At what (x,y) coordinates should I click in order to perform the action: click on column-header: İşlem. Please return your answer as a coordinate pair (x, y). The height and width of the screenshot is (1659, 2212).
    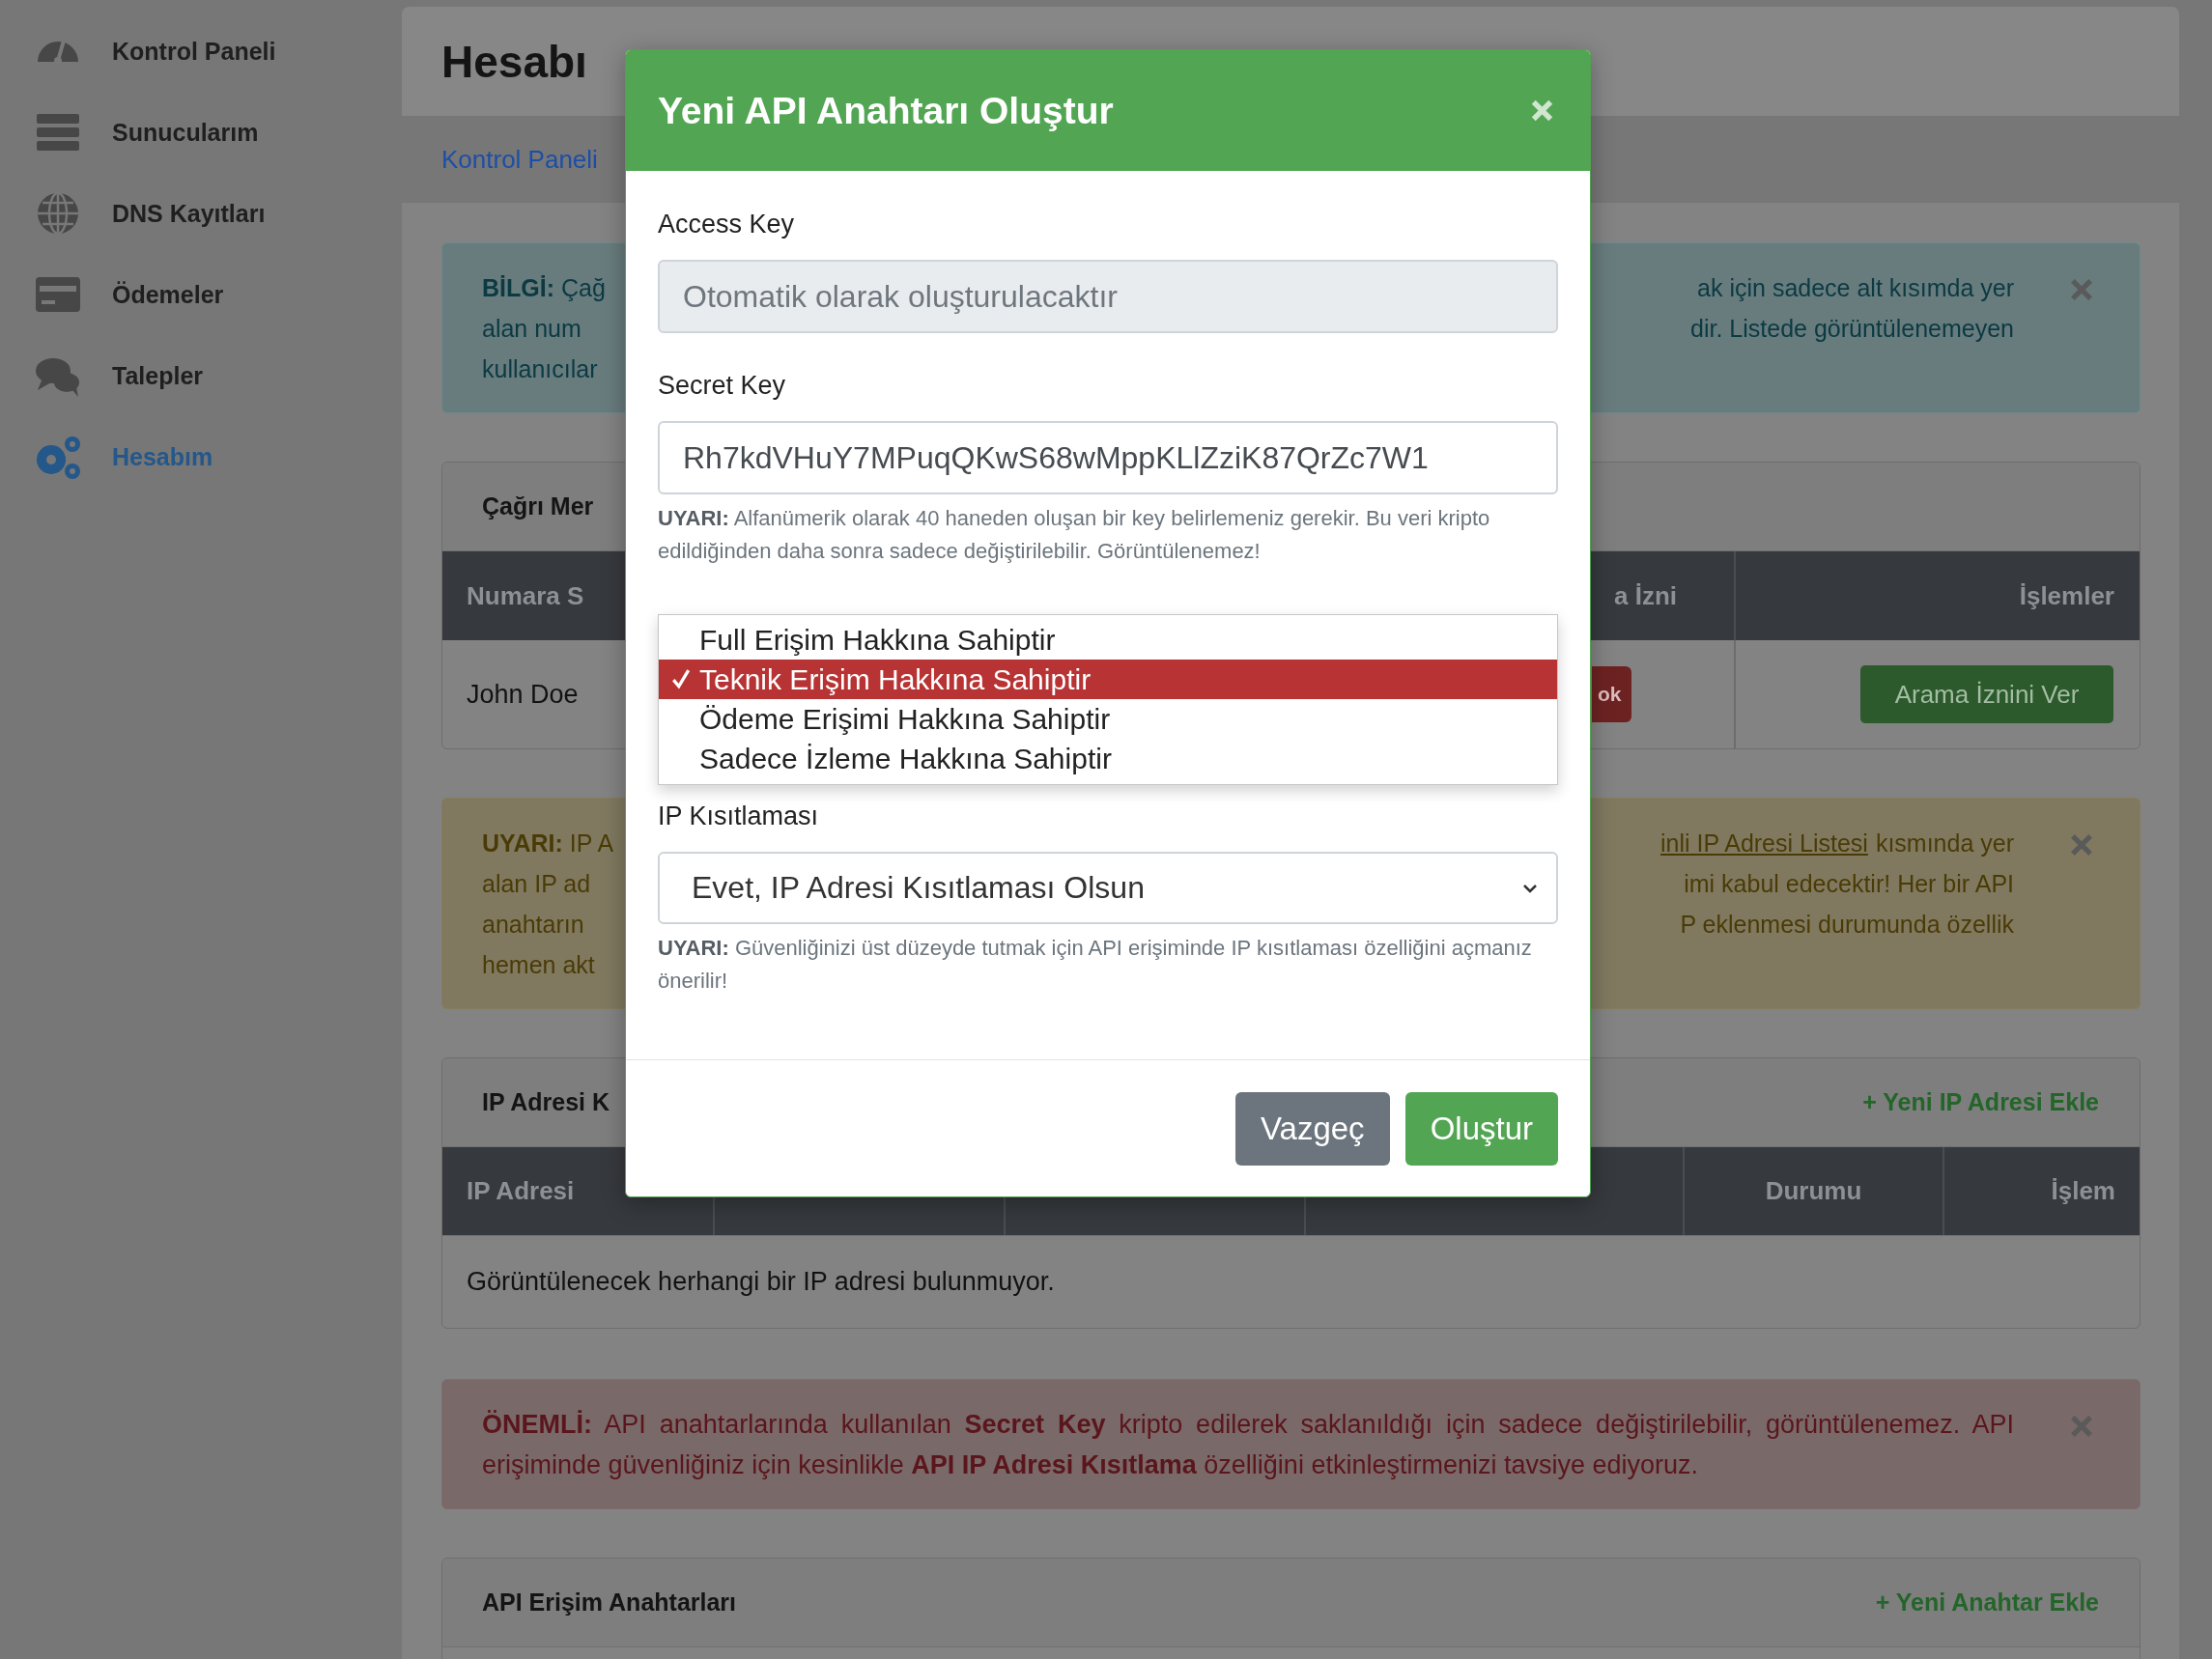
    Looking at the image, I should click on (2041, 1191).